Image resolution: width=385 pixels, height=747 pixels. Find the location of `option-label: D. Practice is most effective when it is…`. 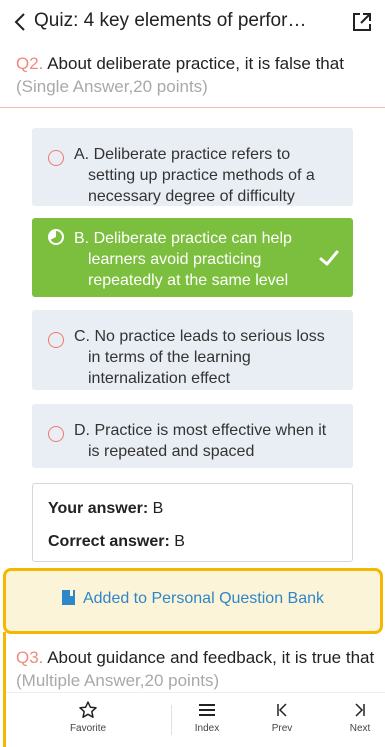

option-label: D. Practice is most effective when it is… is located at coordinates (200, 441).